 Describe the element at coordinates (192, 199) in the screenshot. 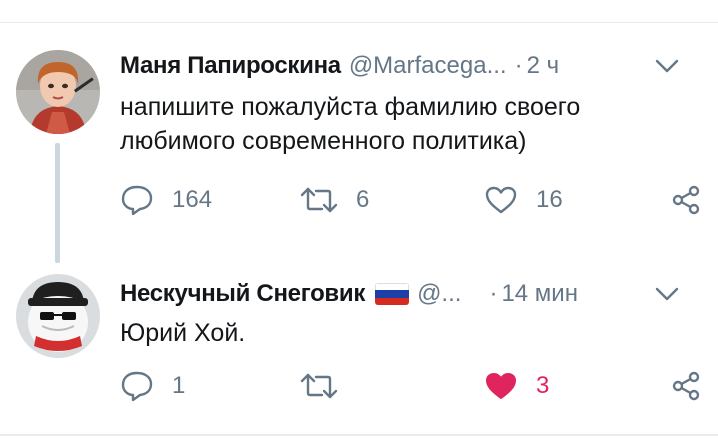

I see `reply-count: 164` at that location.